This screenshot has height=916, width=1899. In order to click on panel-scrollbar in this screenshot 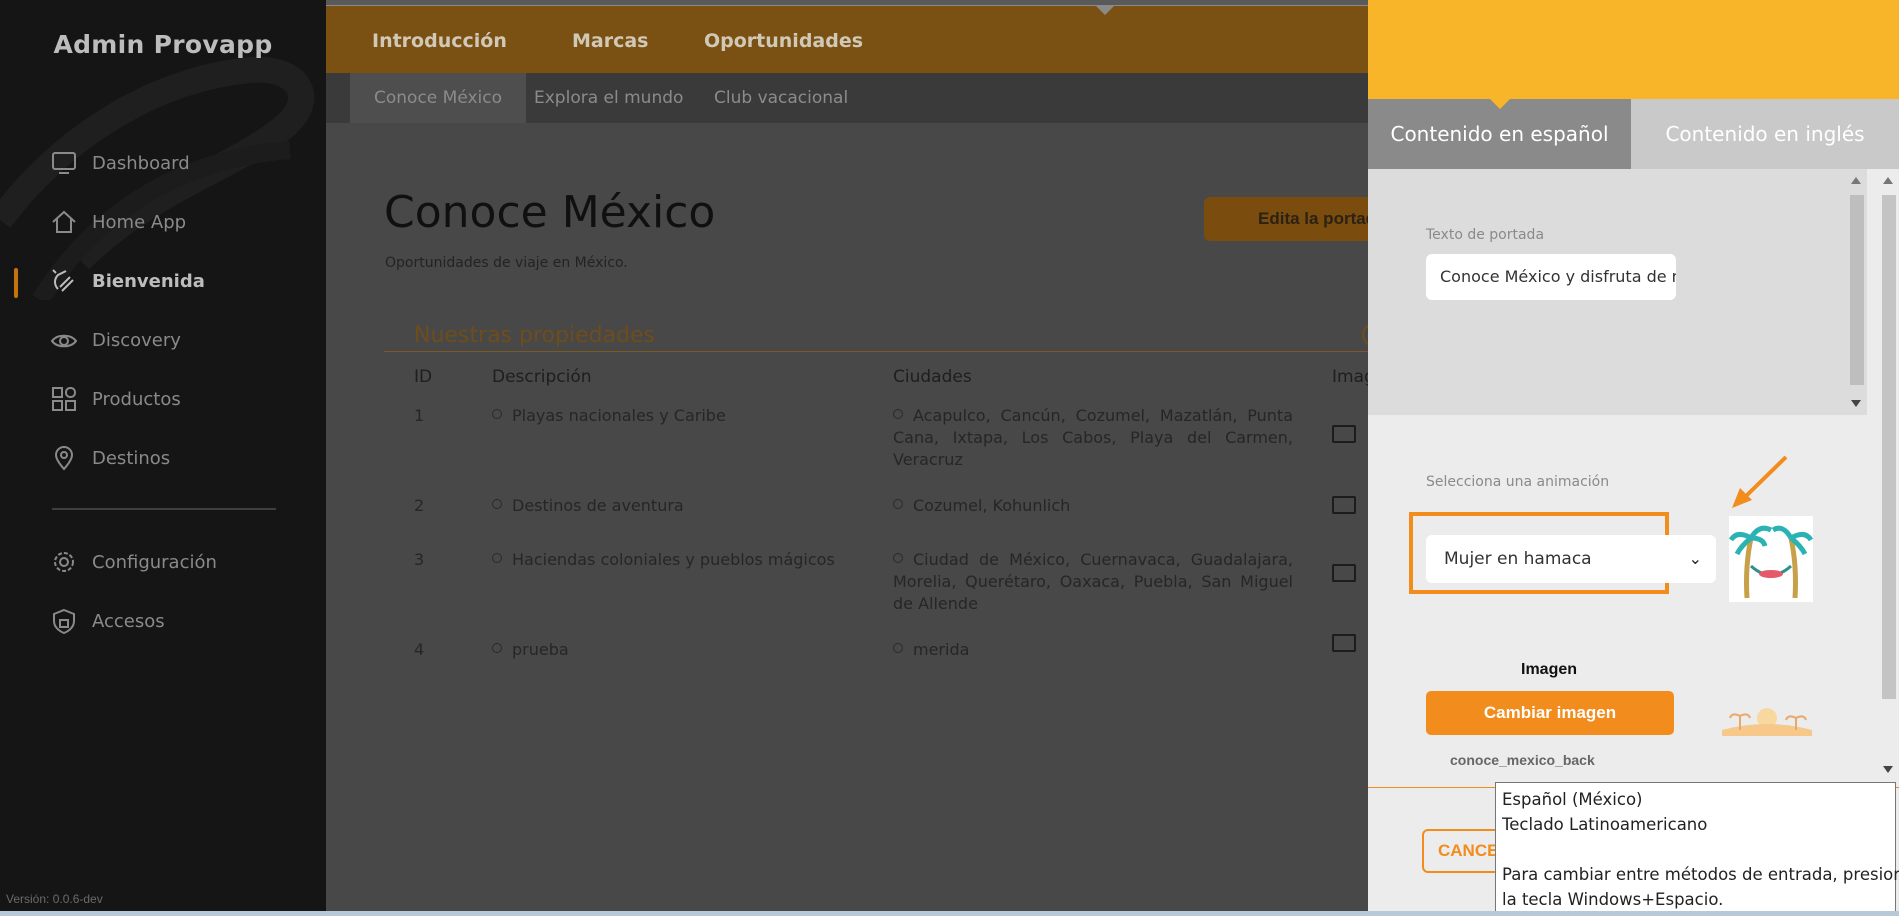, I will do `click(1888, 475)`.